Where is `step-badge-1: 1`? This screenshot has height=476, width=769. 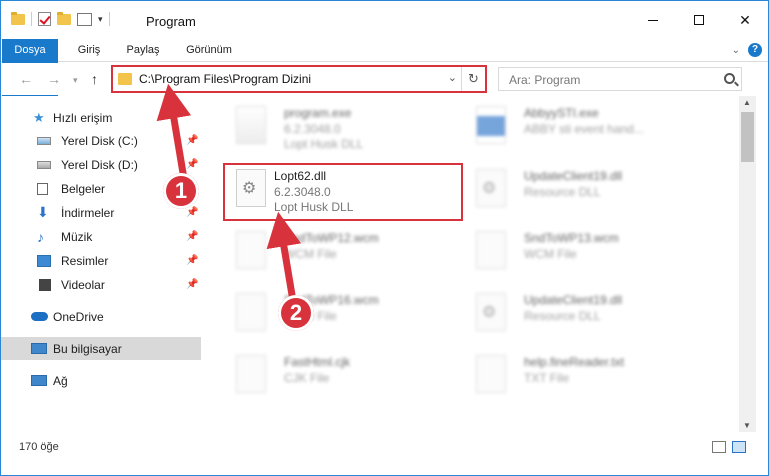 step-badge-1: 1 is located at coordinates (181, 191).